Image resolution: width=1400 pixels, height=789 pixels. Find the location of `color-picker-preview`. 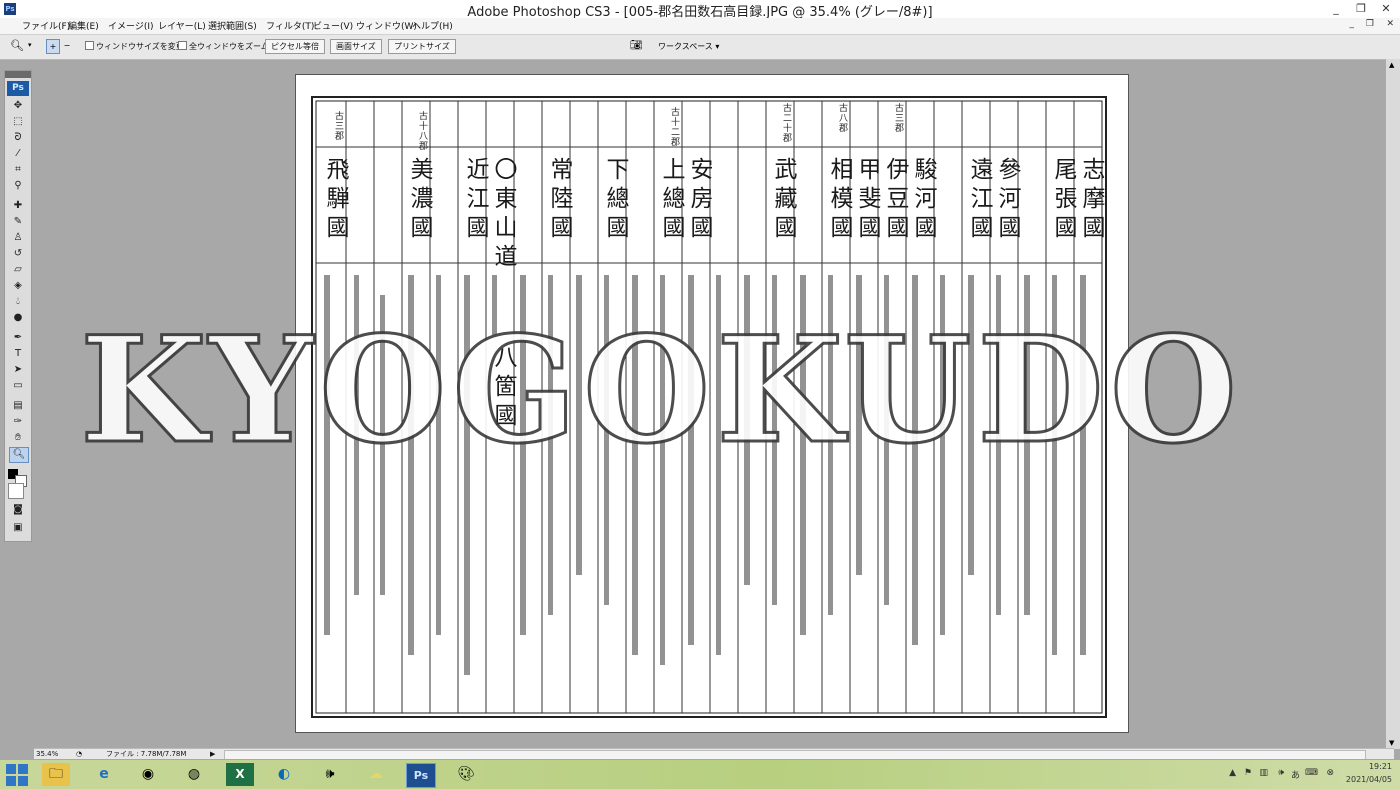

color-picker-preview is located at coordinates (16, 491).